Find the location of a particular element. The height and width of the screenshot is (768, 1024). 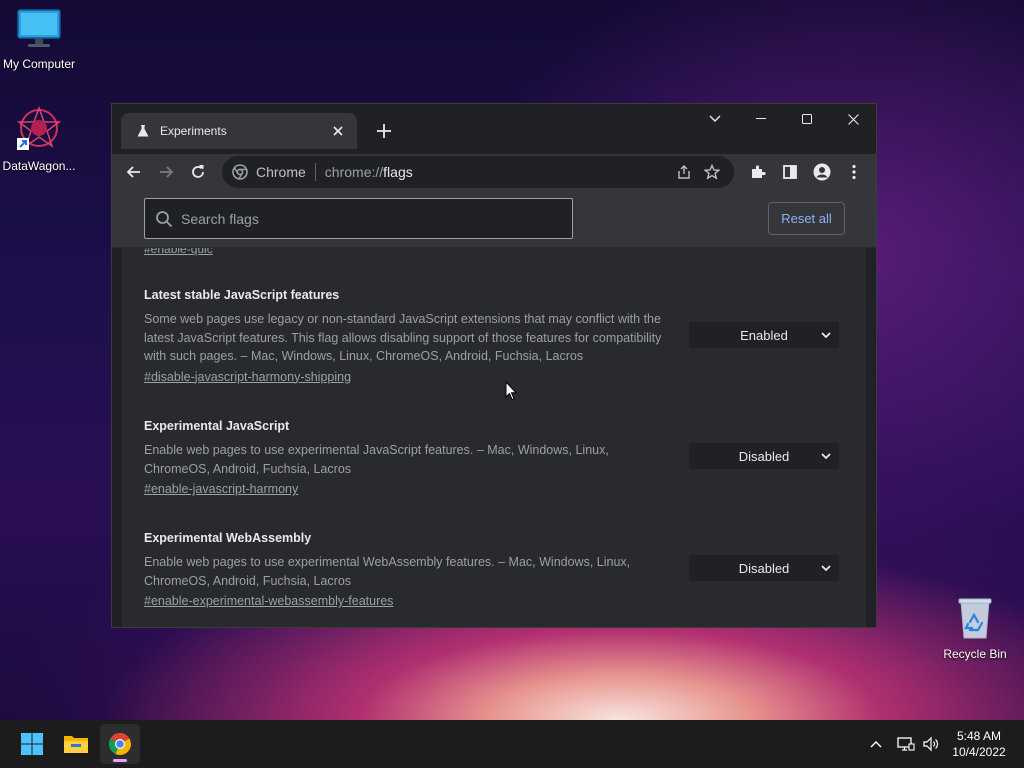

search-box is located at coordinates (358, 218).